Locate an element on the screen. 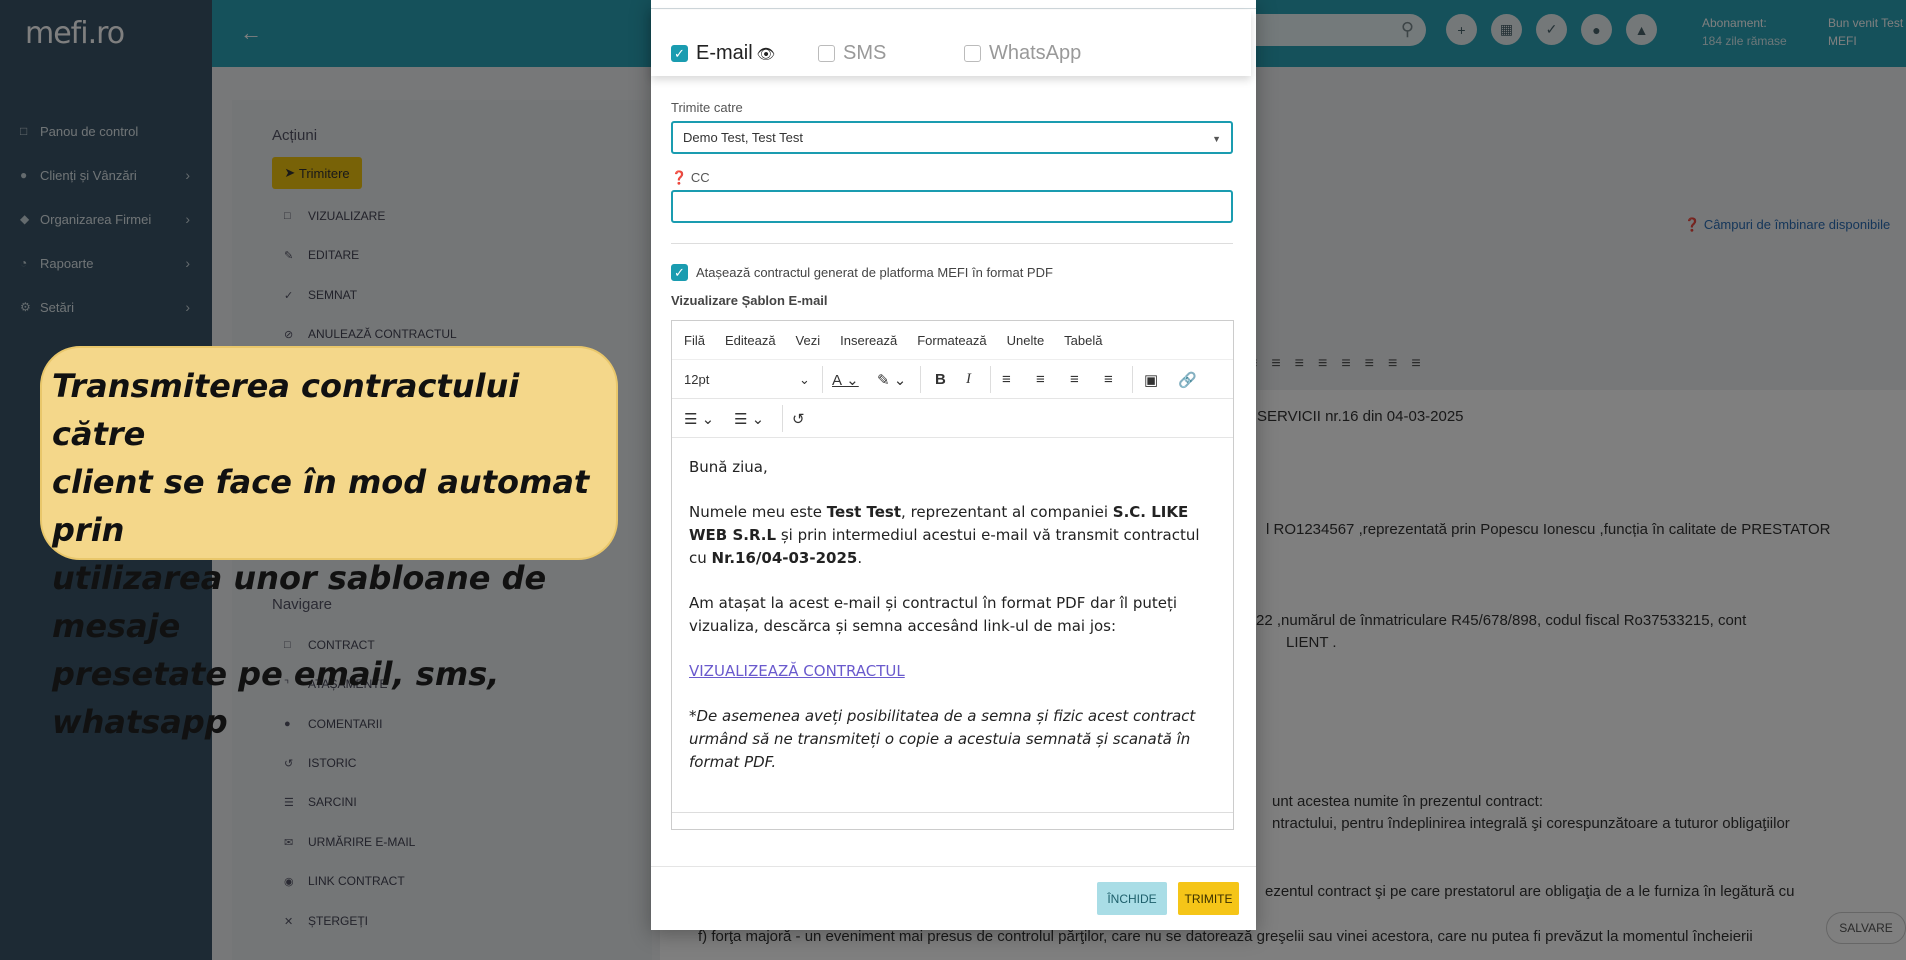 This screenshot has width=1906, height=960. contract-number: Nr.16/04-03-2025 is located at coordinates (784, 558).